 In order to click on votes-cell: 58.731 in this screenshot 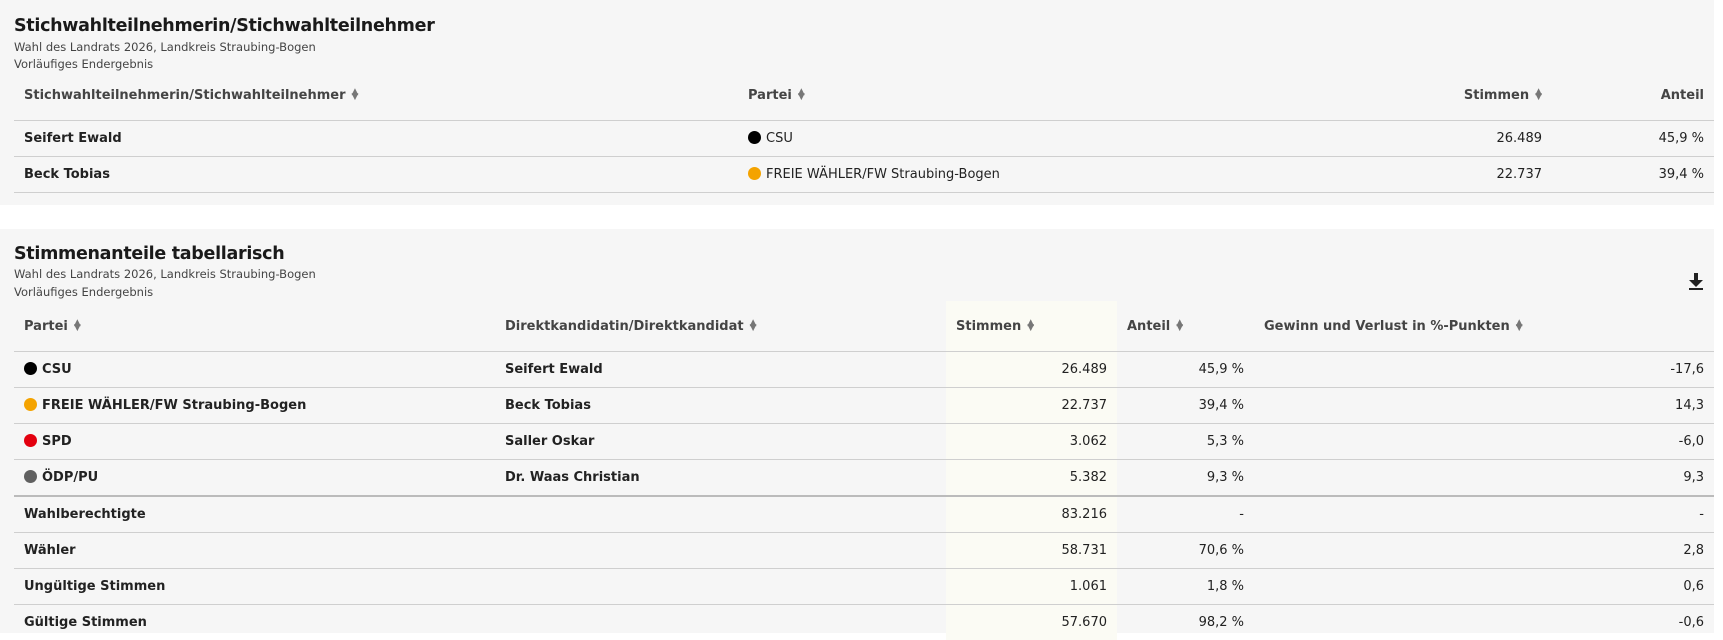, I will do `click(1031, 551)`.